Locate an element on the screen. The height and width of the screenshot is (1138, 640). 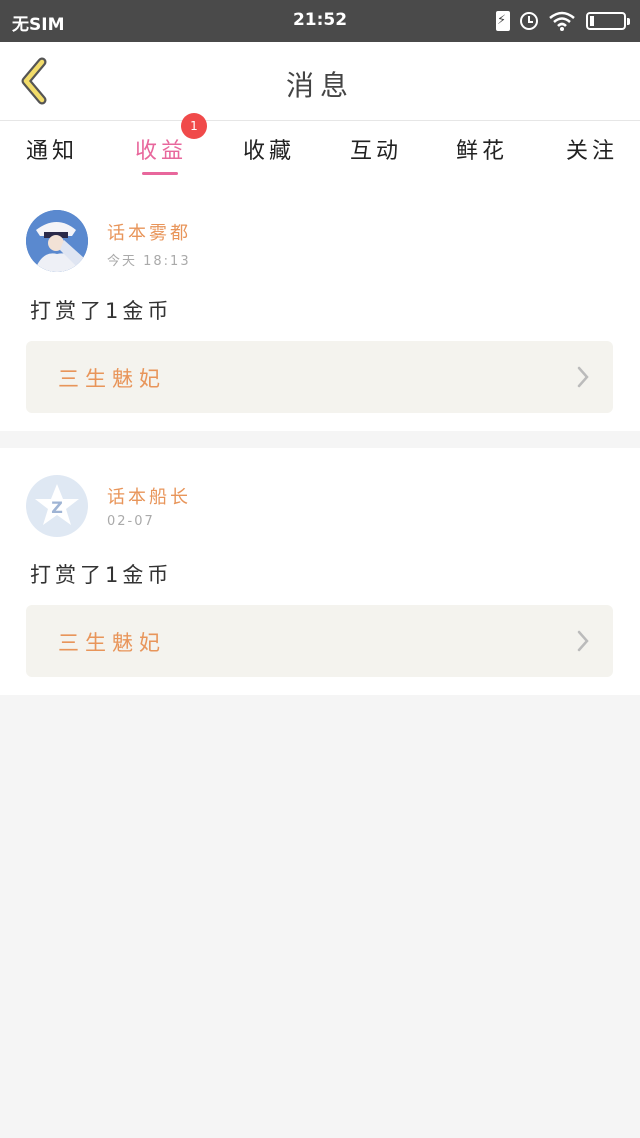
page-title: 消息 is located at coordinates (319, 85).